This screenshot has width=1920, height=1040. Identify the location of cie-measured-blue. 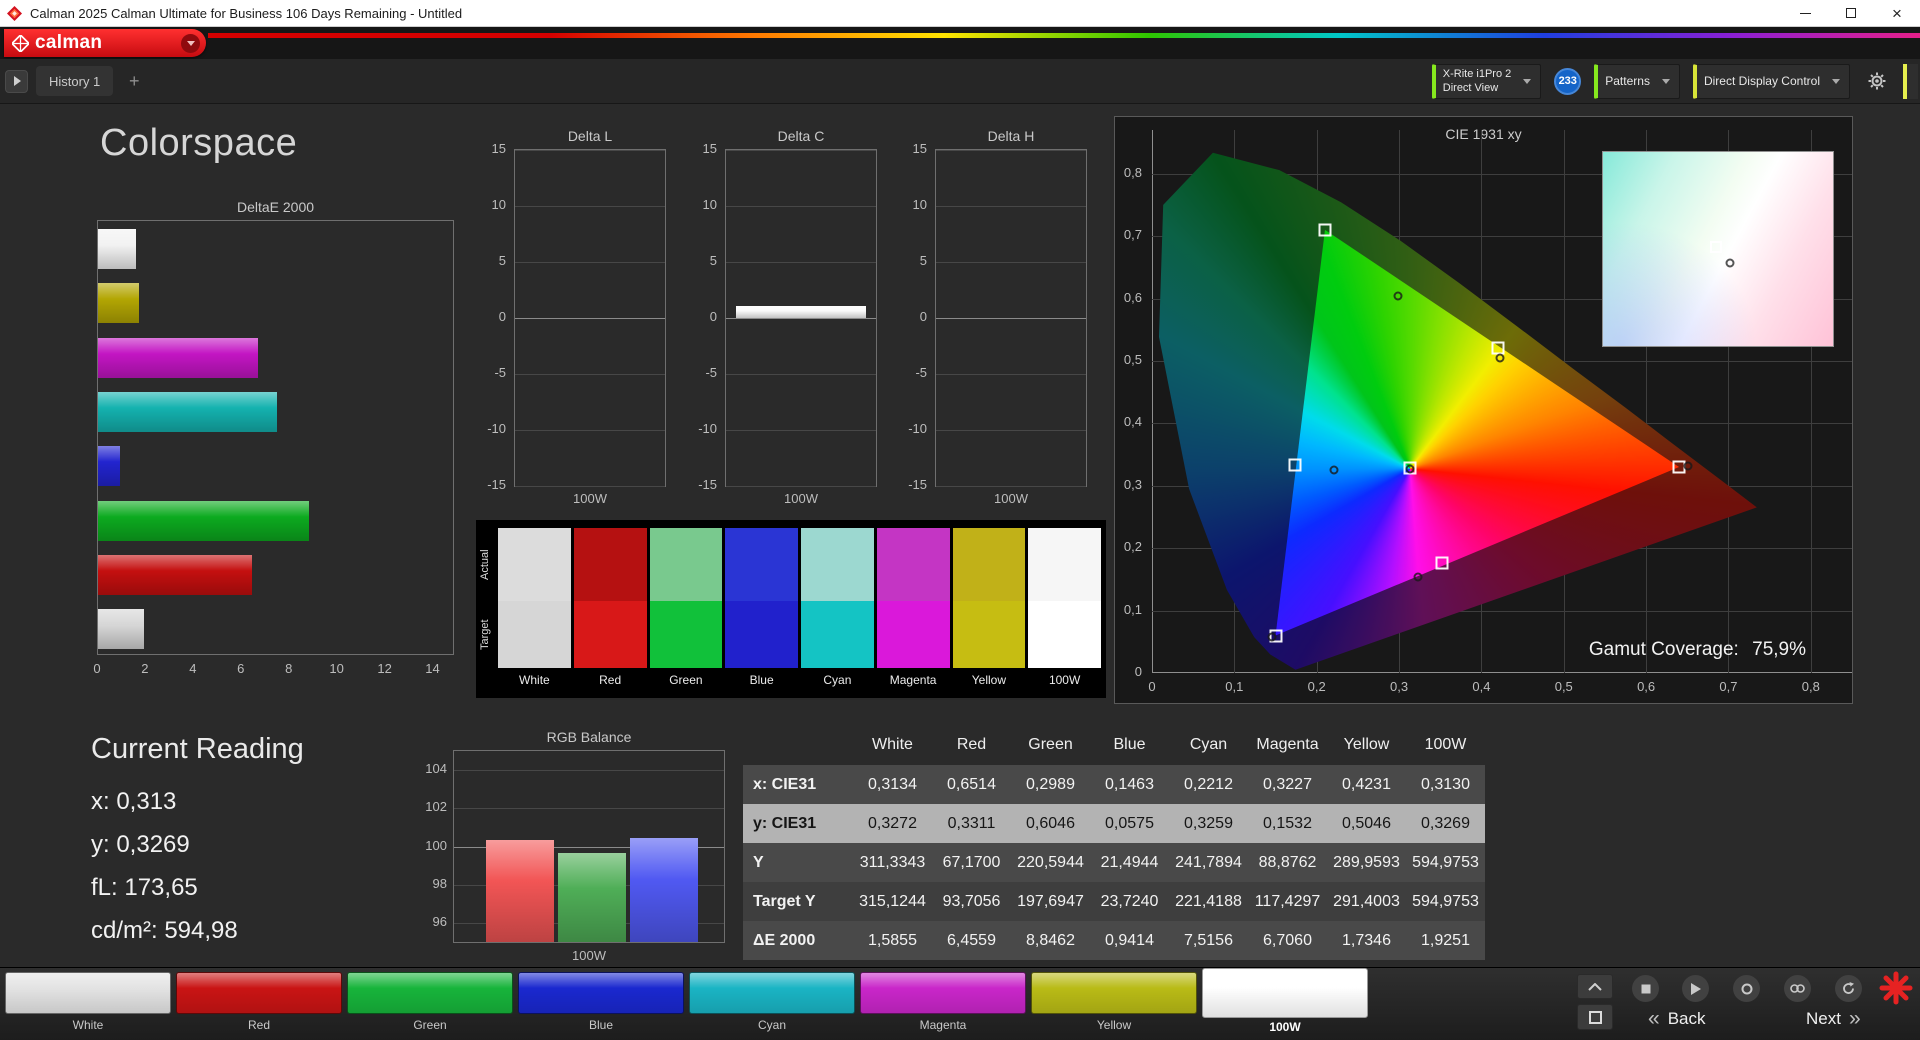
(1272, 637).